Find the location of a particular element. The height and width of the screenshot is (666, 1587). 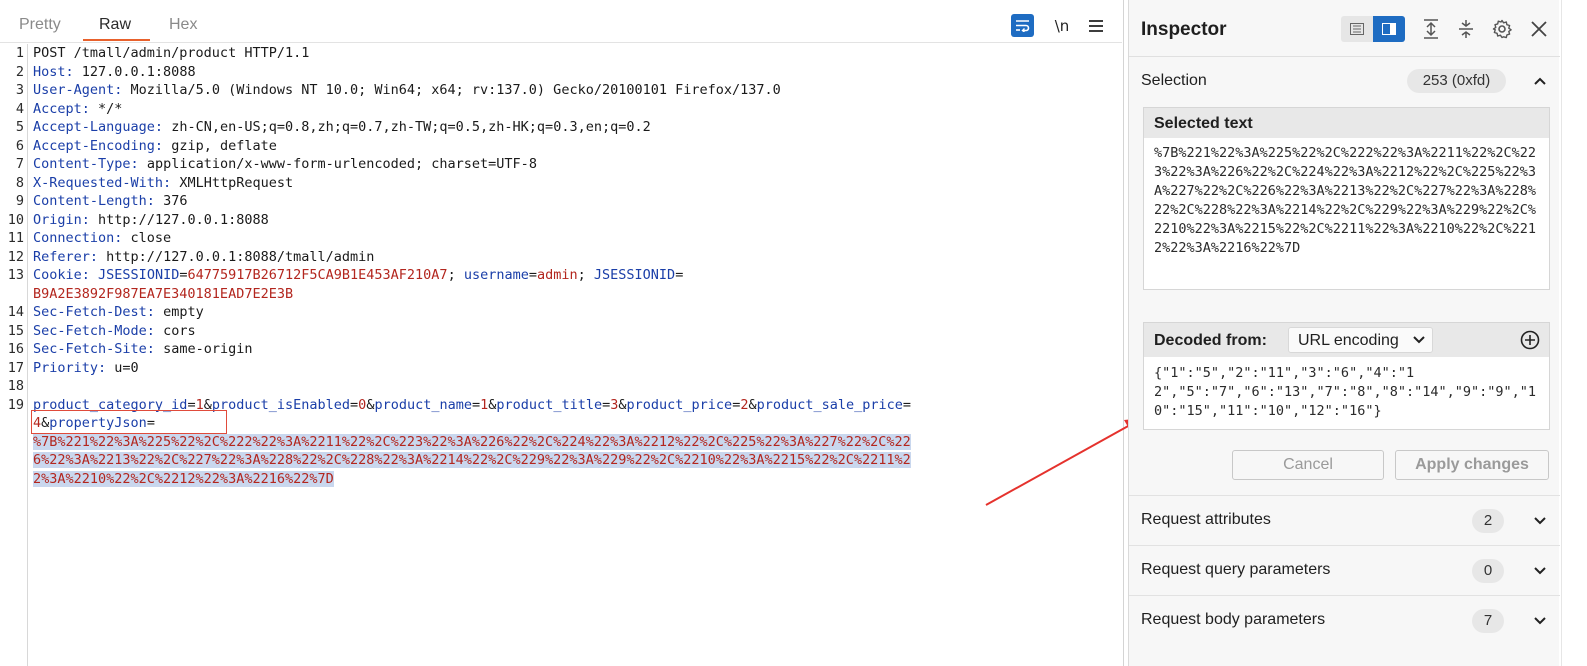

header-name: Content-Length is located at coordinates (90, 201).